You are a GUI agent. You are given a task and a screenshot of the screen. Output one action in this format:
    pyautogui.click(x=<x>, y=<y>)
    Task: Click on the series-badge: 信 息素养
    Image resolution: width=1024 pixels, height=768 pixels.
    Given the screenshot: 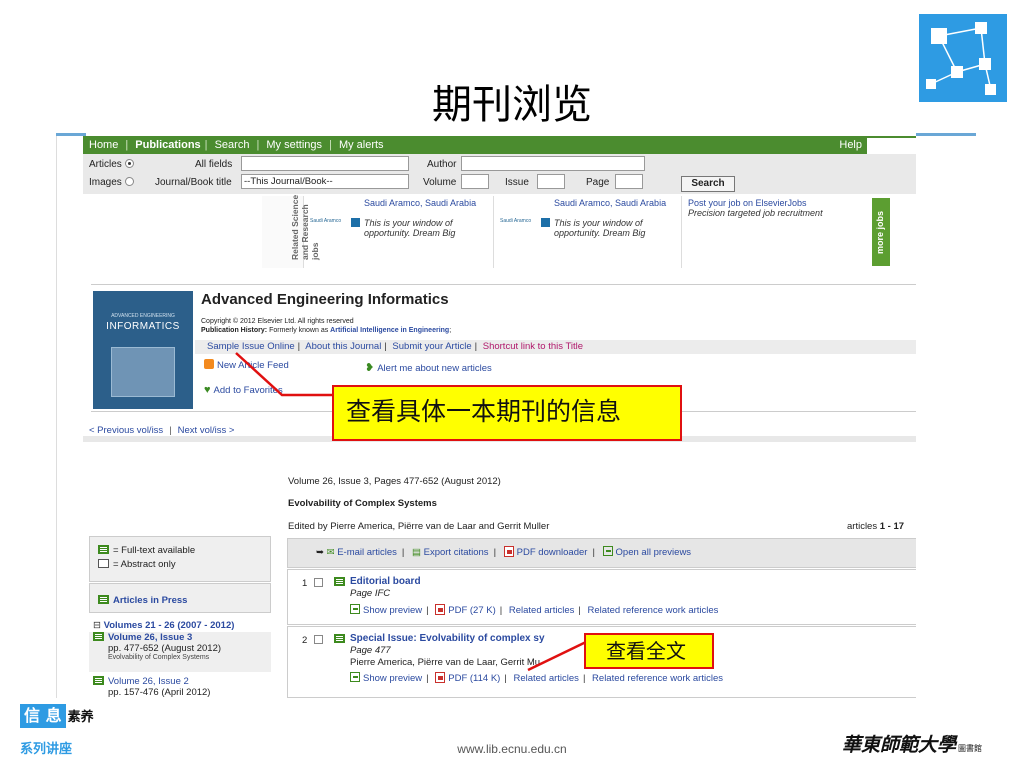 What is the action you would take?
    pyautogui.click(x=57, y=717)
    